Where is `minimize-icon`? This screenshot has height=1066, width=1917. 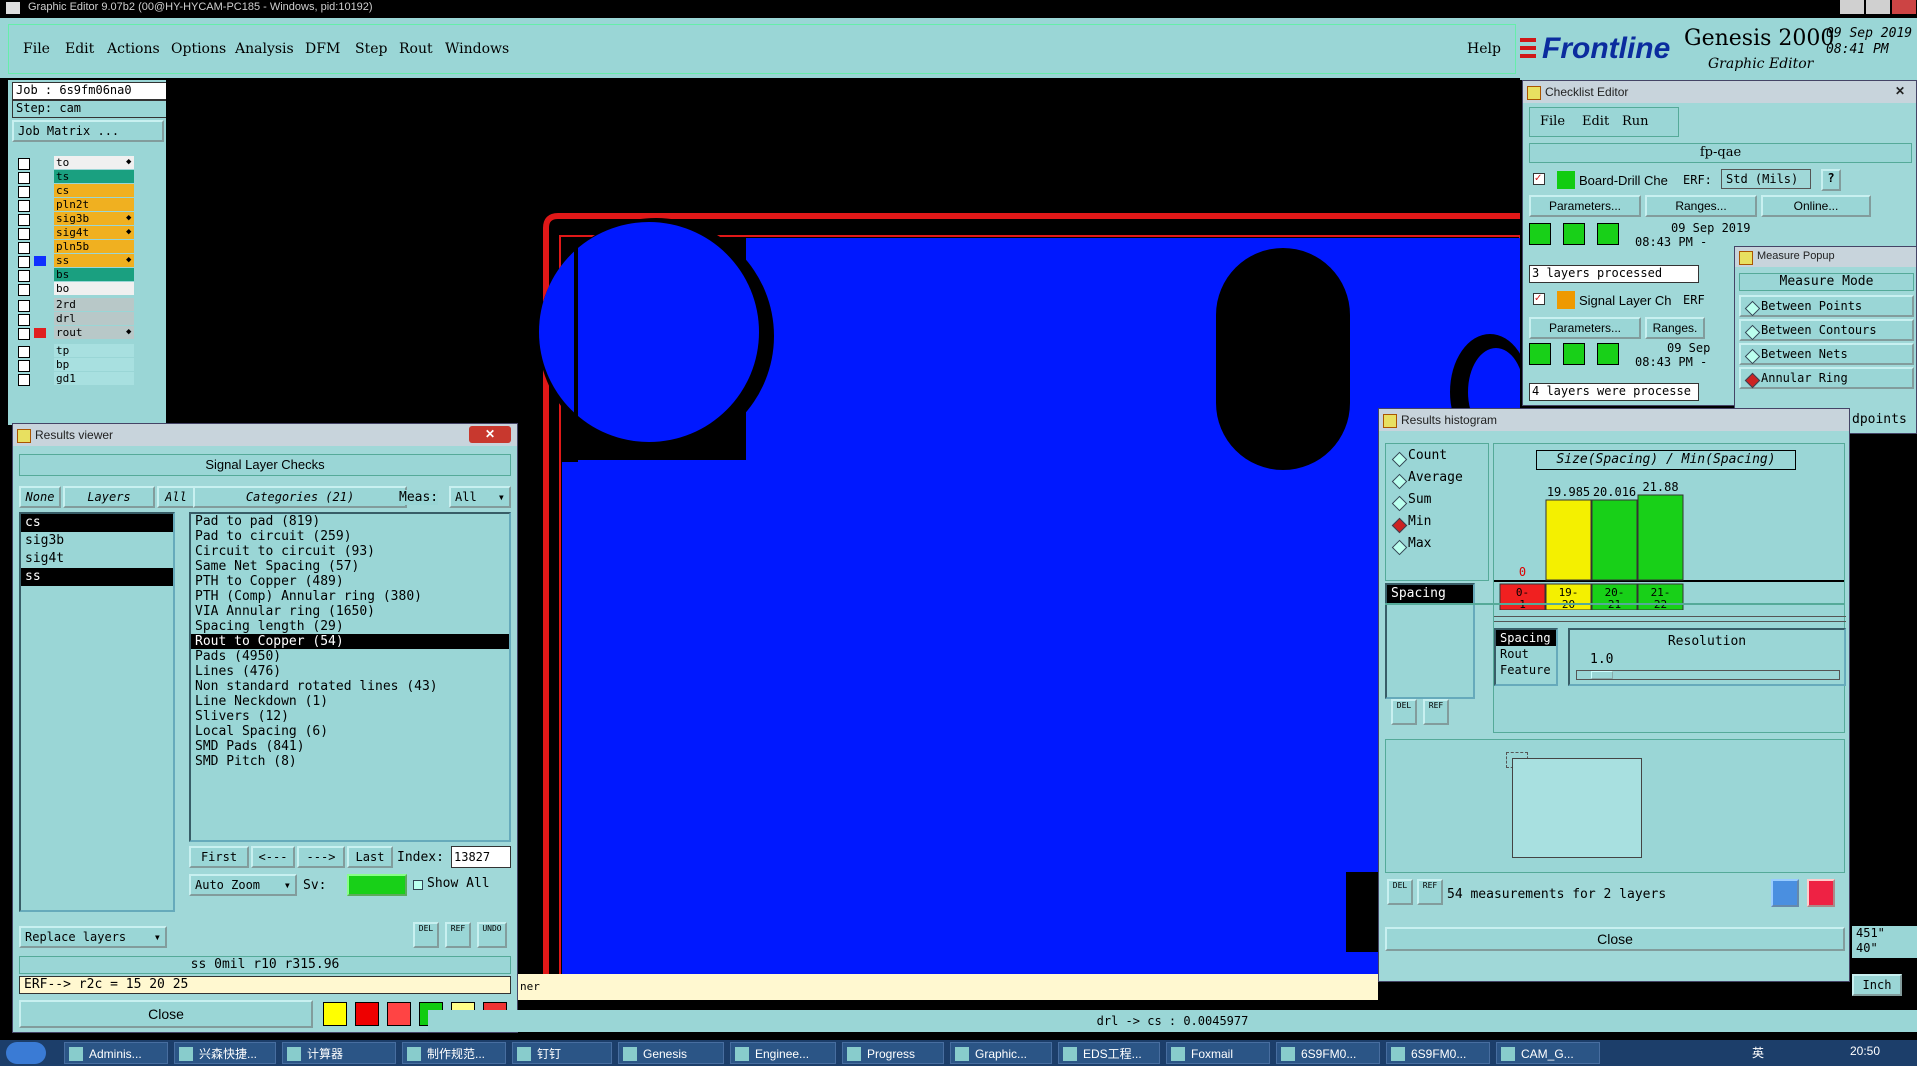
minimize-icon is located at coordinates (1852, 7).